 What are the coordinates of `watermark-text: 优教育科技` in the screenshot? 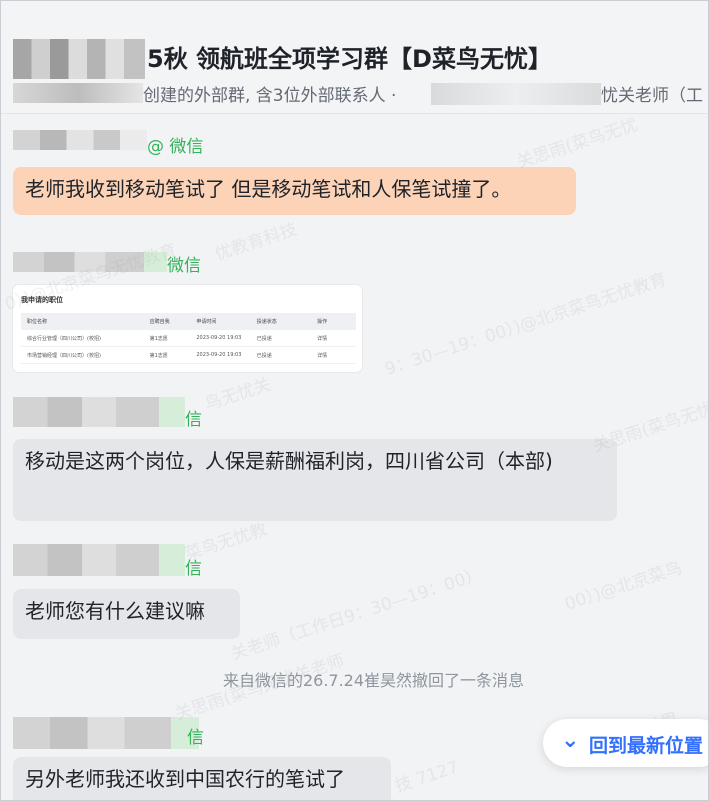 It's located at (256, 242).